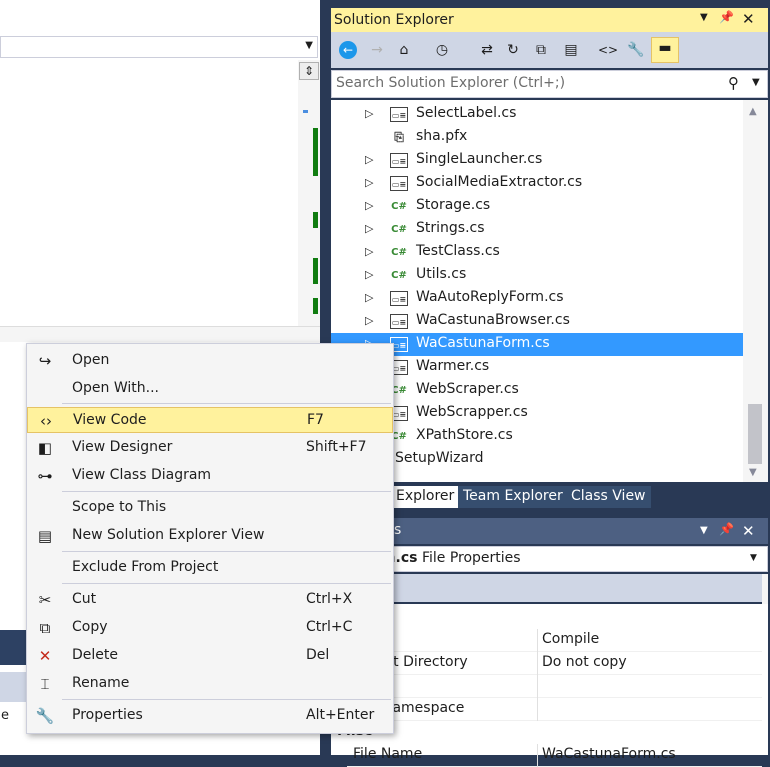 Image resolution: width=770 pixels, height=767 pixels. Describe the element at coordinates (309, 71) in the screenshot. I see `split-editor-button: ⇕` at that location.